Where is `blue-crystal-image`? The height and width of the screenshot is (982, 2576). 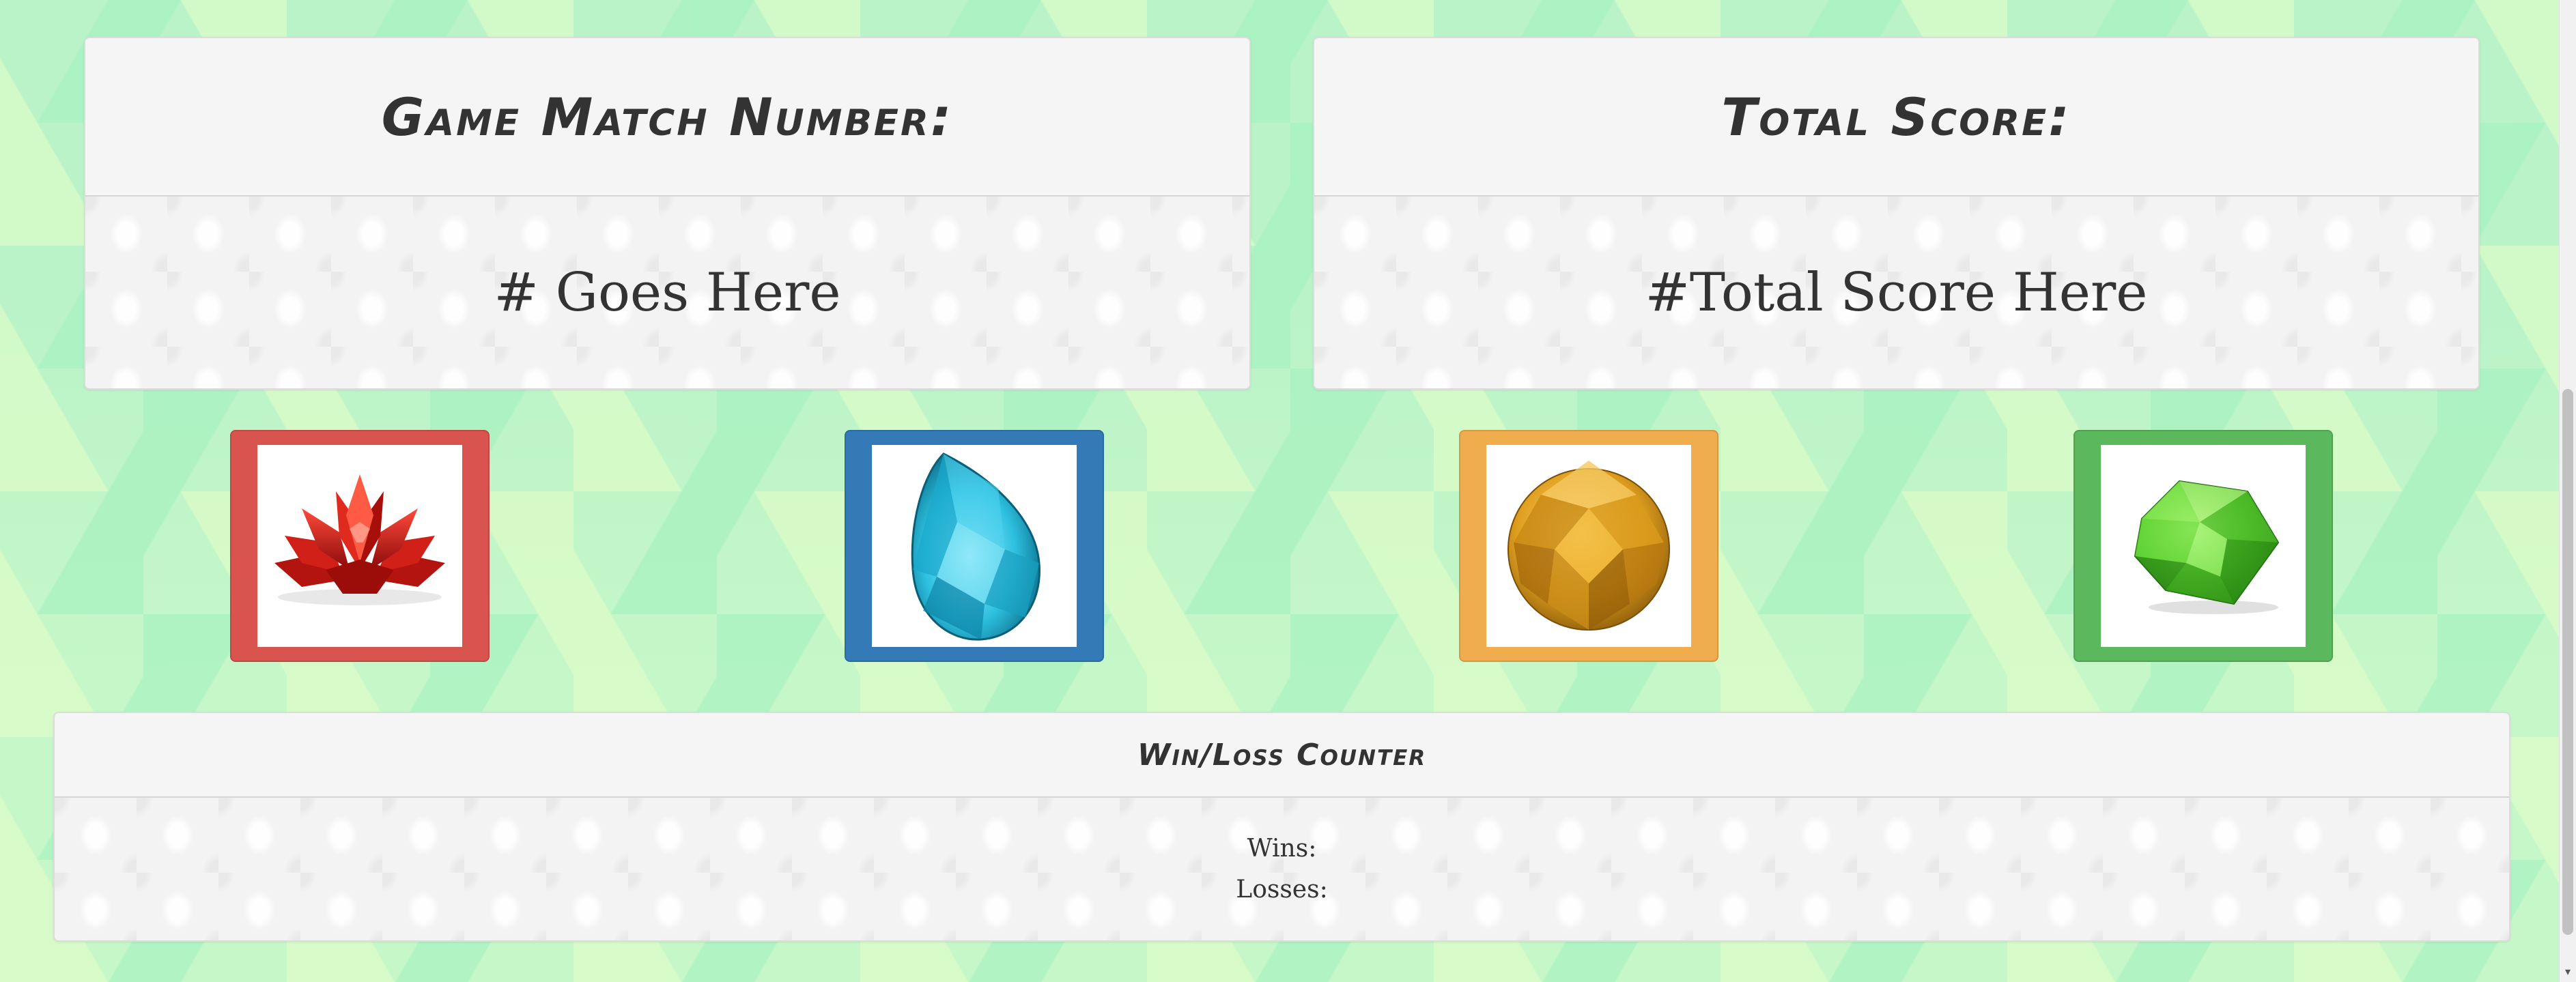 blue-crystal-image is located at coordinates (974, 546).